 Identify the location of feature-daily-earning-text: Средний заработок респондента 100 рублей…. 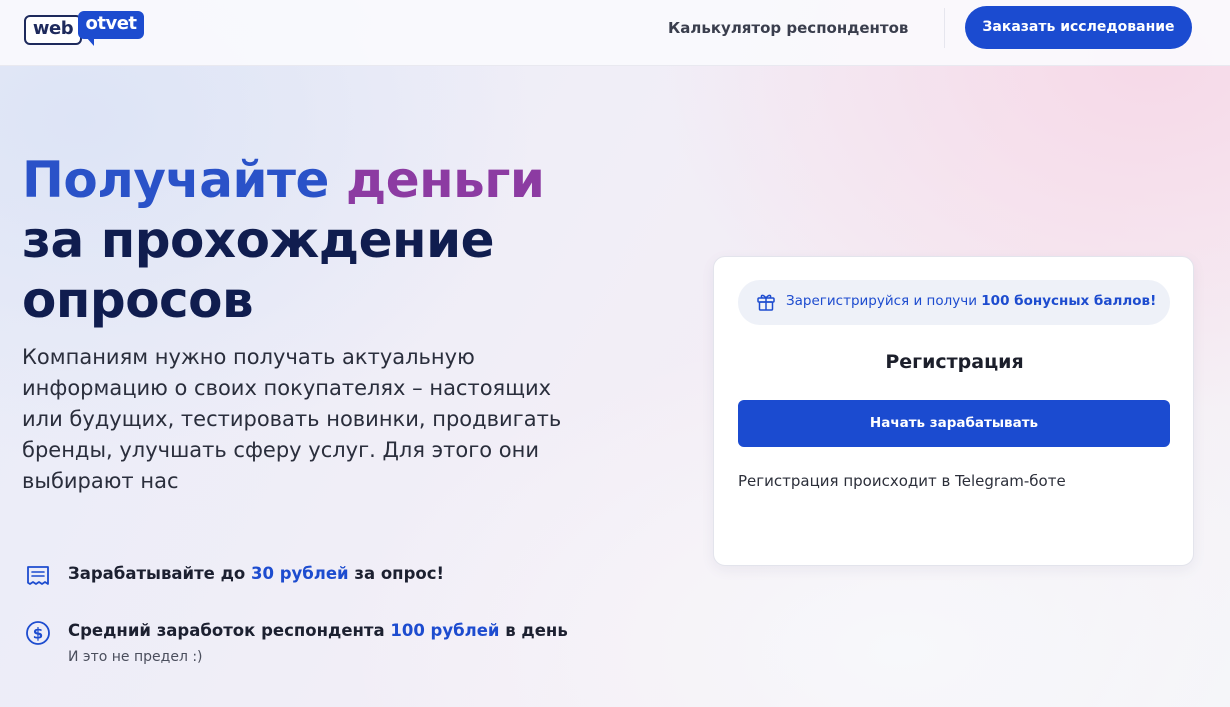
(318, 630).